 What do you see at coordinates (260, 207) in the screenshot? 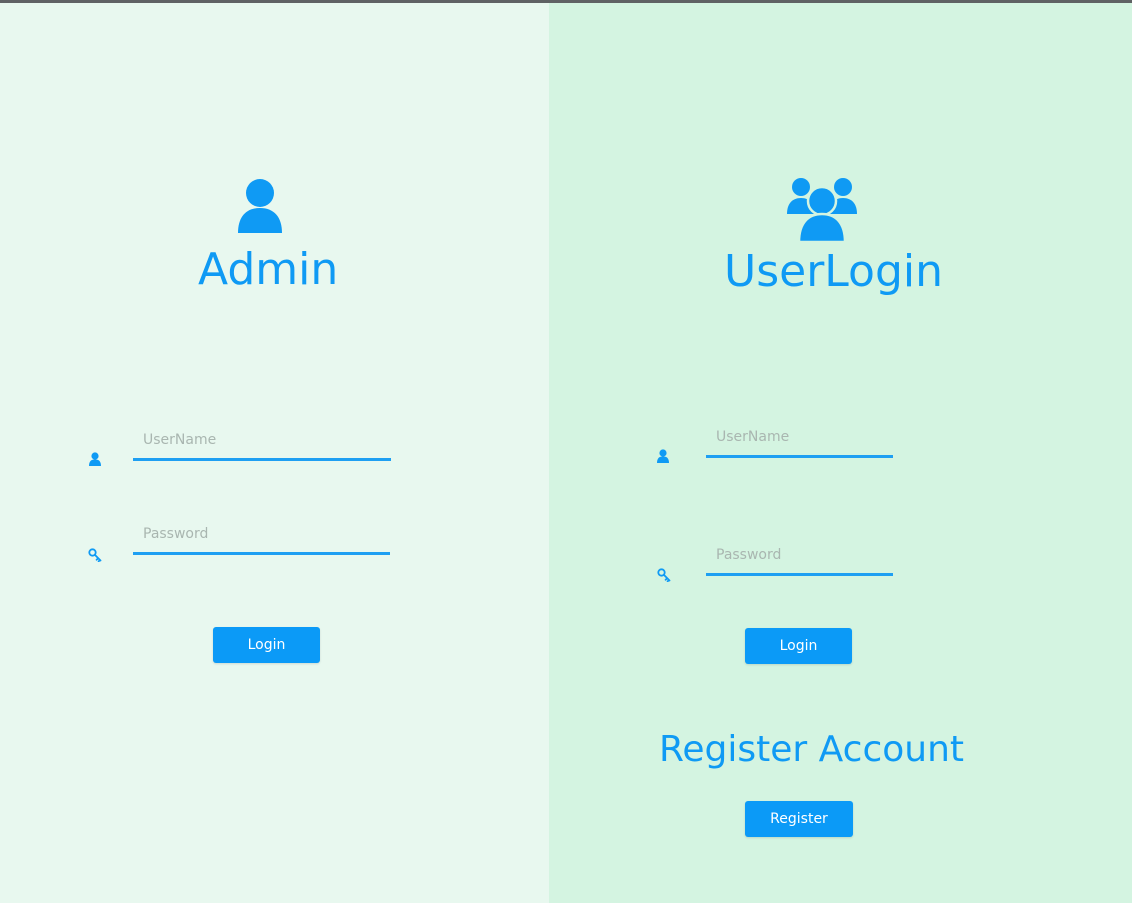
I see `user-icon` at bounding box center [260, 207].